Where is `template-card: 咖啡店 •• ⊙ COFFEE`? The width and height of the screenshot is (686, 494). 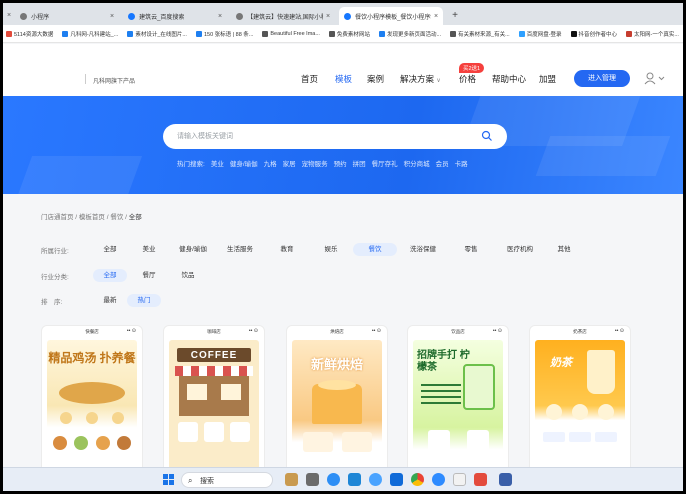
template-card: 咖啡店 •• ⊙ COFFEE is located at coordinates (214, 405).